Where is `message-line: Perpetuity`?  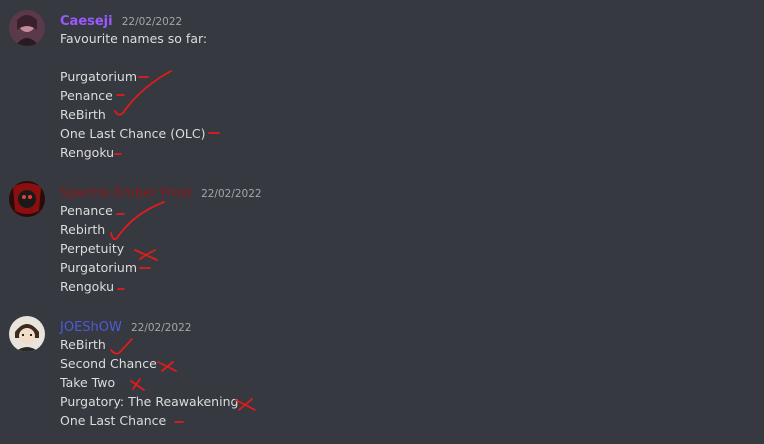
message-line: Perpetuity is located at coordinates (92, 248).